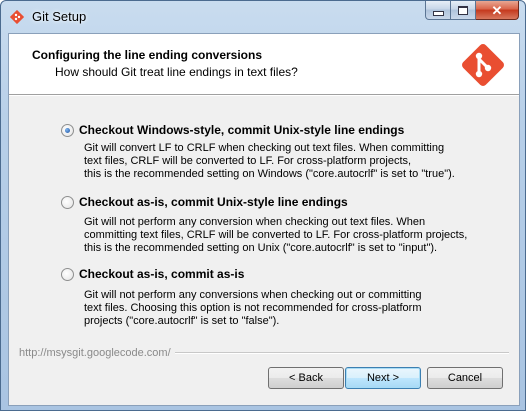  Describe the element at coordinates (465, 378) in the screenshot. I see `cancel-button: Cancel` at that location.